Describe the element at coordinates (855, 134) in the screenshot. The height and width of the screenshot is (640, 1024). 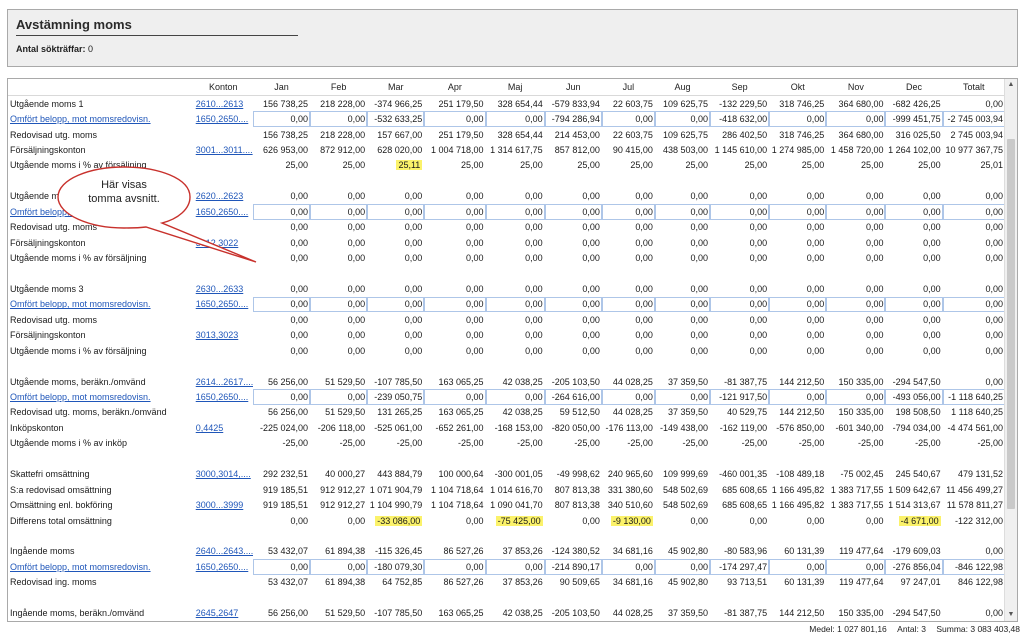
I see `month-value-cell: 364 680,00` at that location.